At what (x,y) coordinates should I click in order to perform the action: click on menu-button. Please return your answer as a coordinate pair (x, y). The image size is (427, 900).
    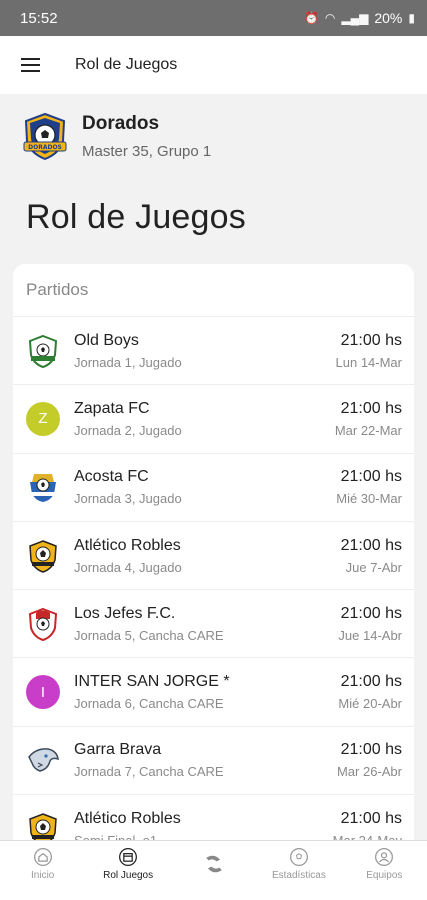
    Looking at the image, I should click on (30, 65).